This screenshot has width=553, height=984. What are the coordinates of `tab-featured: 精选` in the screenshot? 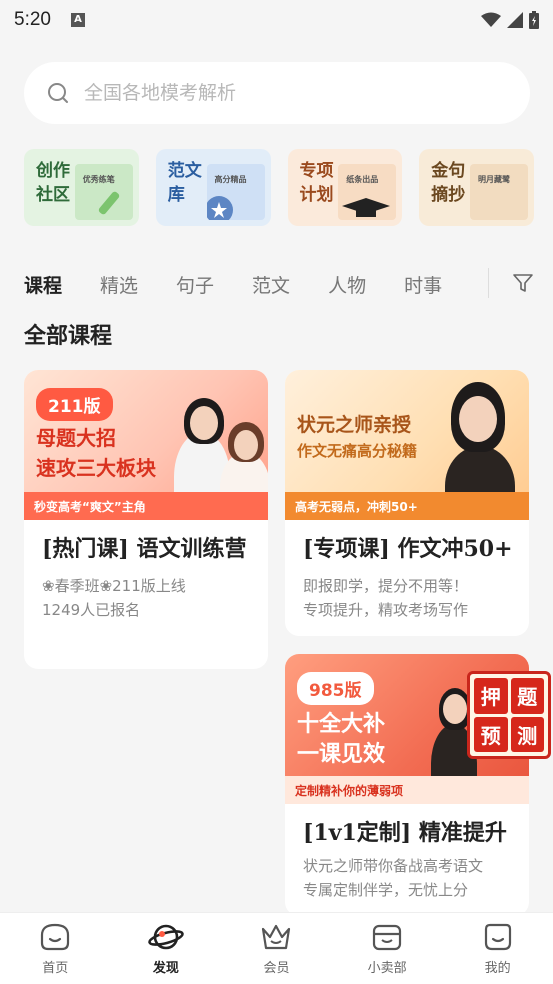 It's located at (119, 284).